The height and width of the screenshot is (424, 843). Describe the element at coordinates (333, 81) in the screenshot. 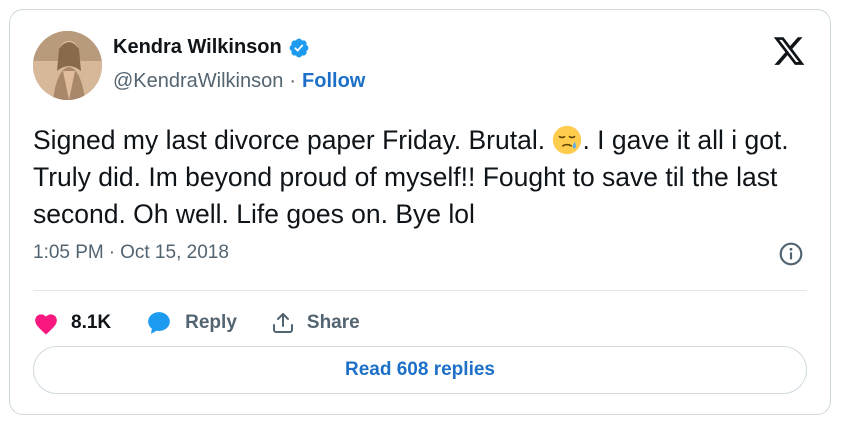

I see `follow-button: Follow` at that location.